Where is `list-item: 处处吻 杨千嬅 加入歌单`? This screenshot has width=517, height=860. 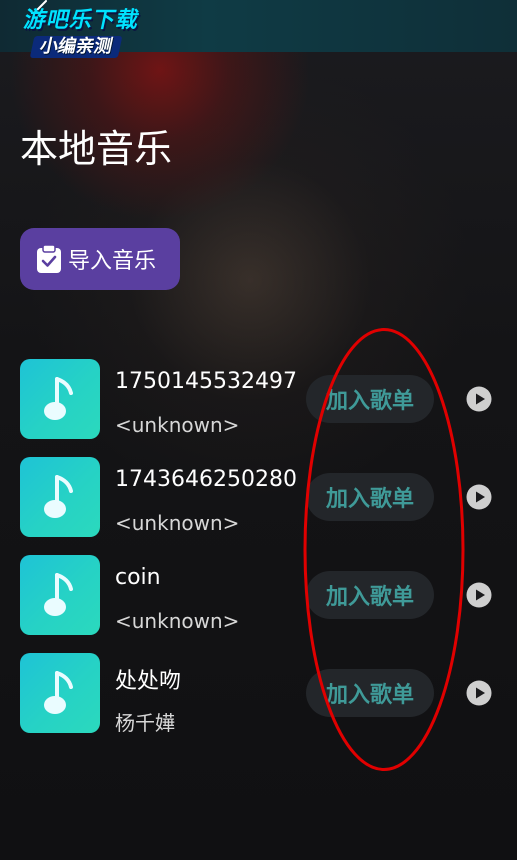 list-item: 处处吻 杨千嬅 加入歌单 is located at coordinates (258, 694).